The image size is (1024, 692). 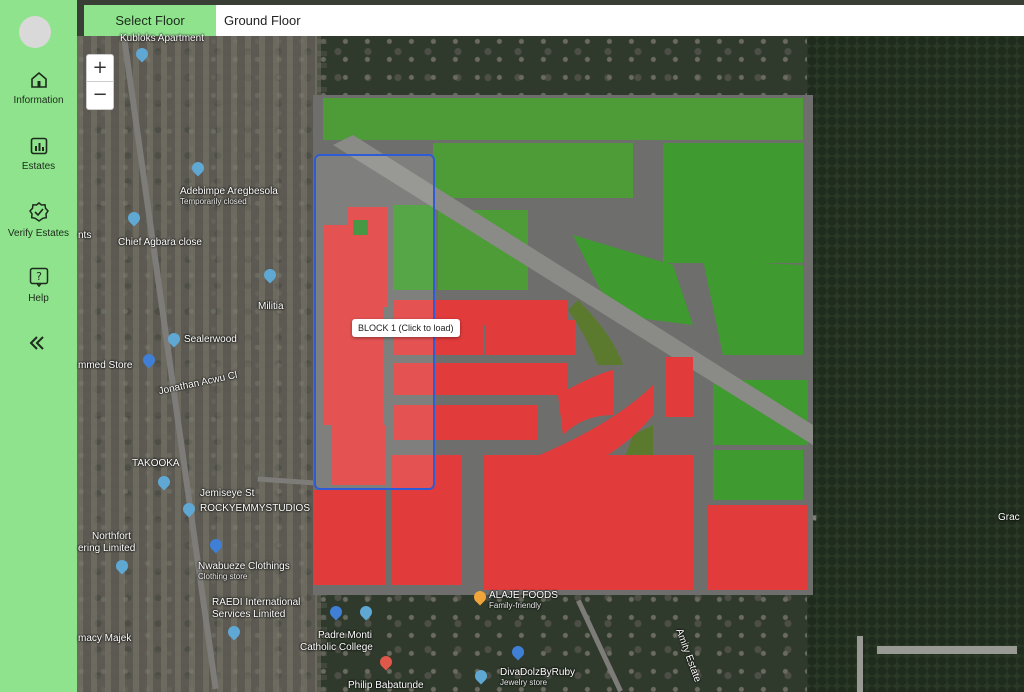 I want to click on map-label: Services Limited, so click(x=248, y=614).